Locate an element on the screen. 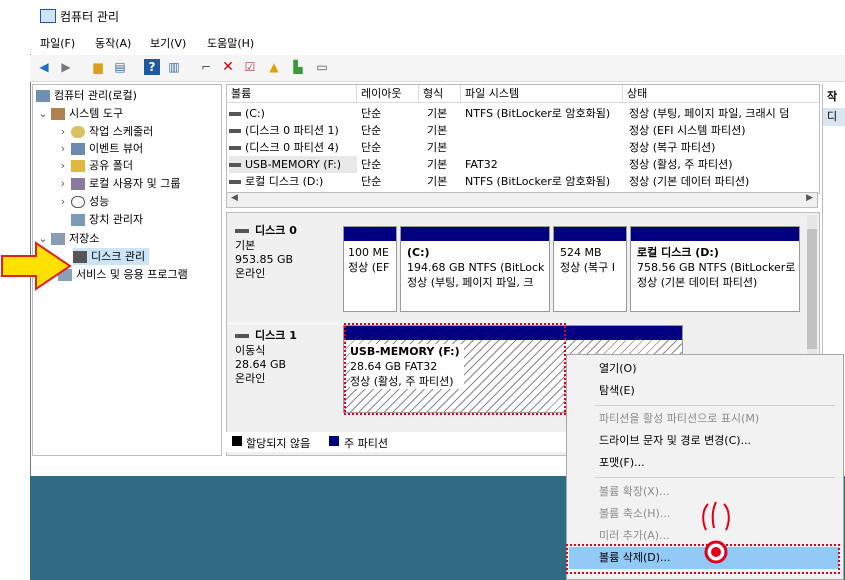 Image resolution: width=845 pixels, height=580 pixels. tree-item-performance: › 성능 is located at coordinates (83, 201).